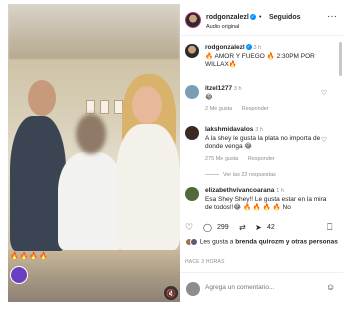 Image resolution: width=350 pixels, height=309 pixels. I want to click on comment-likes: 2 Me gusta, so click(218, 109).